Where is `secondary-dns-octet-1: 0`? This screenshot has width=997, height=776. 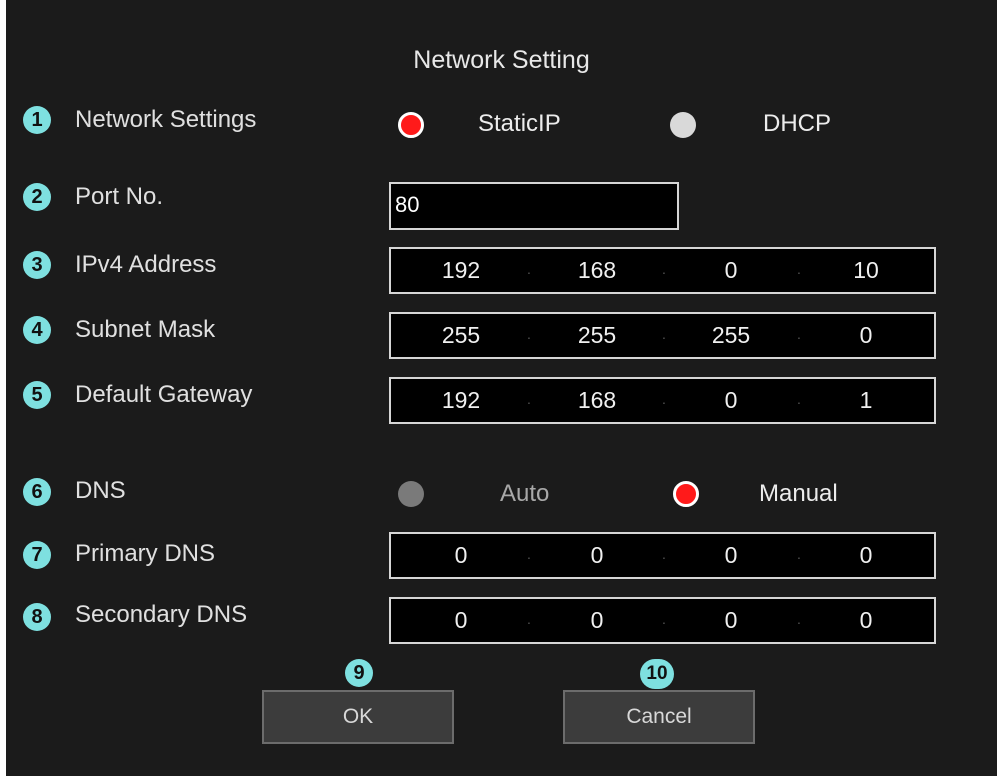
secondary-dns-octet-1: 0 is located at coordinates (461, 620).